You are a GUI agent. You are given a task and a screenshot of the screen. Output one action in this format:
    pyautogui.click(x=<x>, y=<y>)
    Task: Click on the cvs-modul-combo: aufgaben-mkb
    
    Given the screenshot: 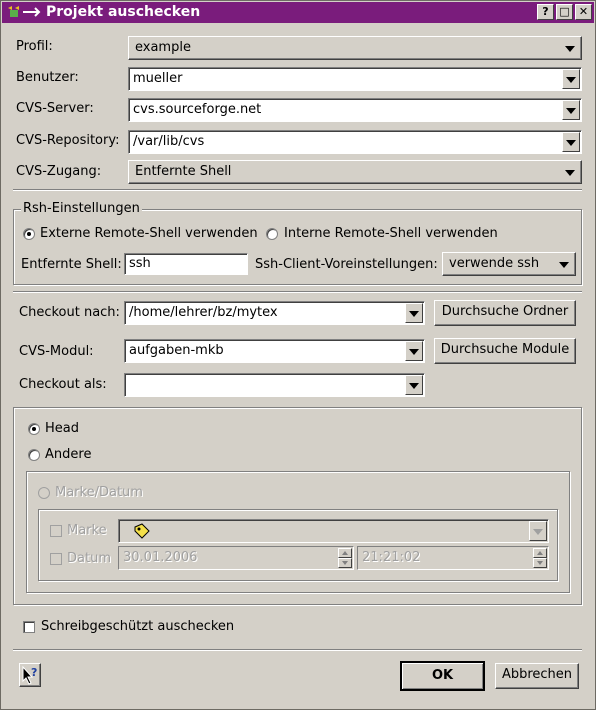 What is the action you would take?
    pyautogui.click(x=274, y=351)
    